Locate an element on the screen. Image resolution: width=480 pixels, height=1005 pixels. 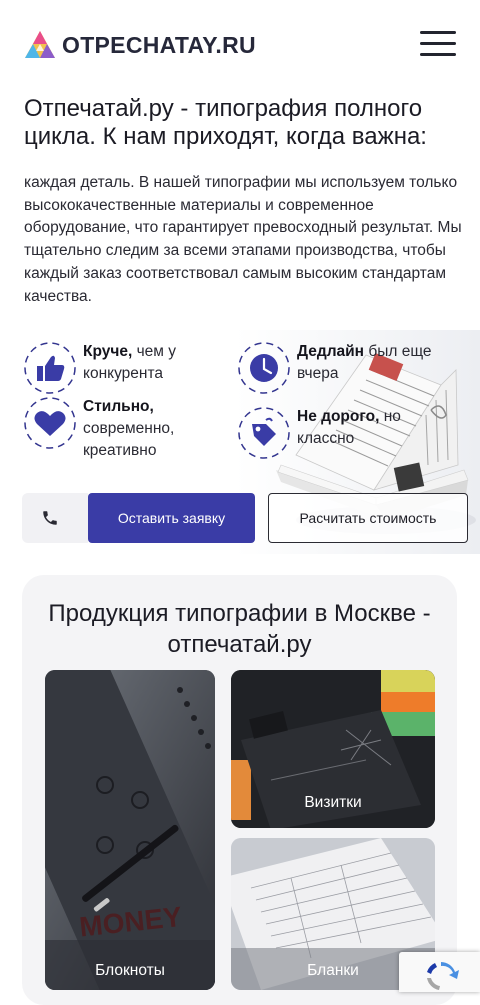
heart-icon is located at coordinates (50, 423).